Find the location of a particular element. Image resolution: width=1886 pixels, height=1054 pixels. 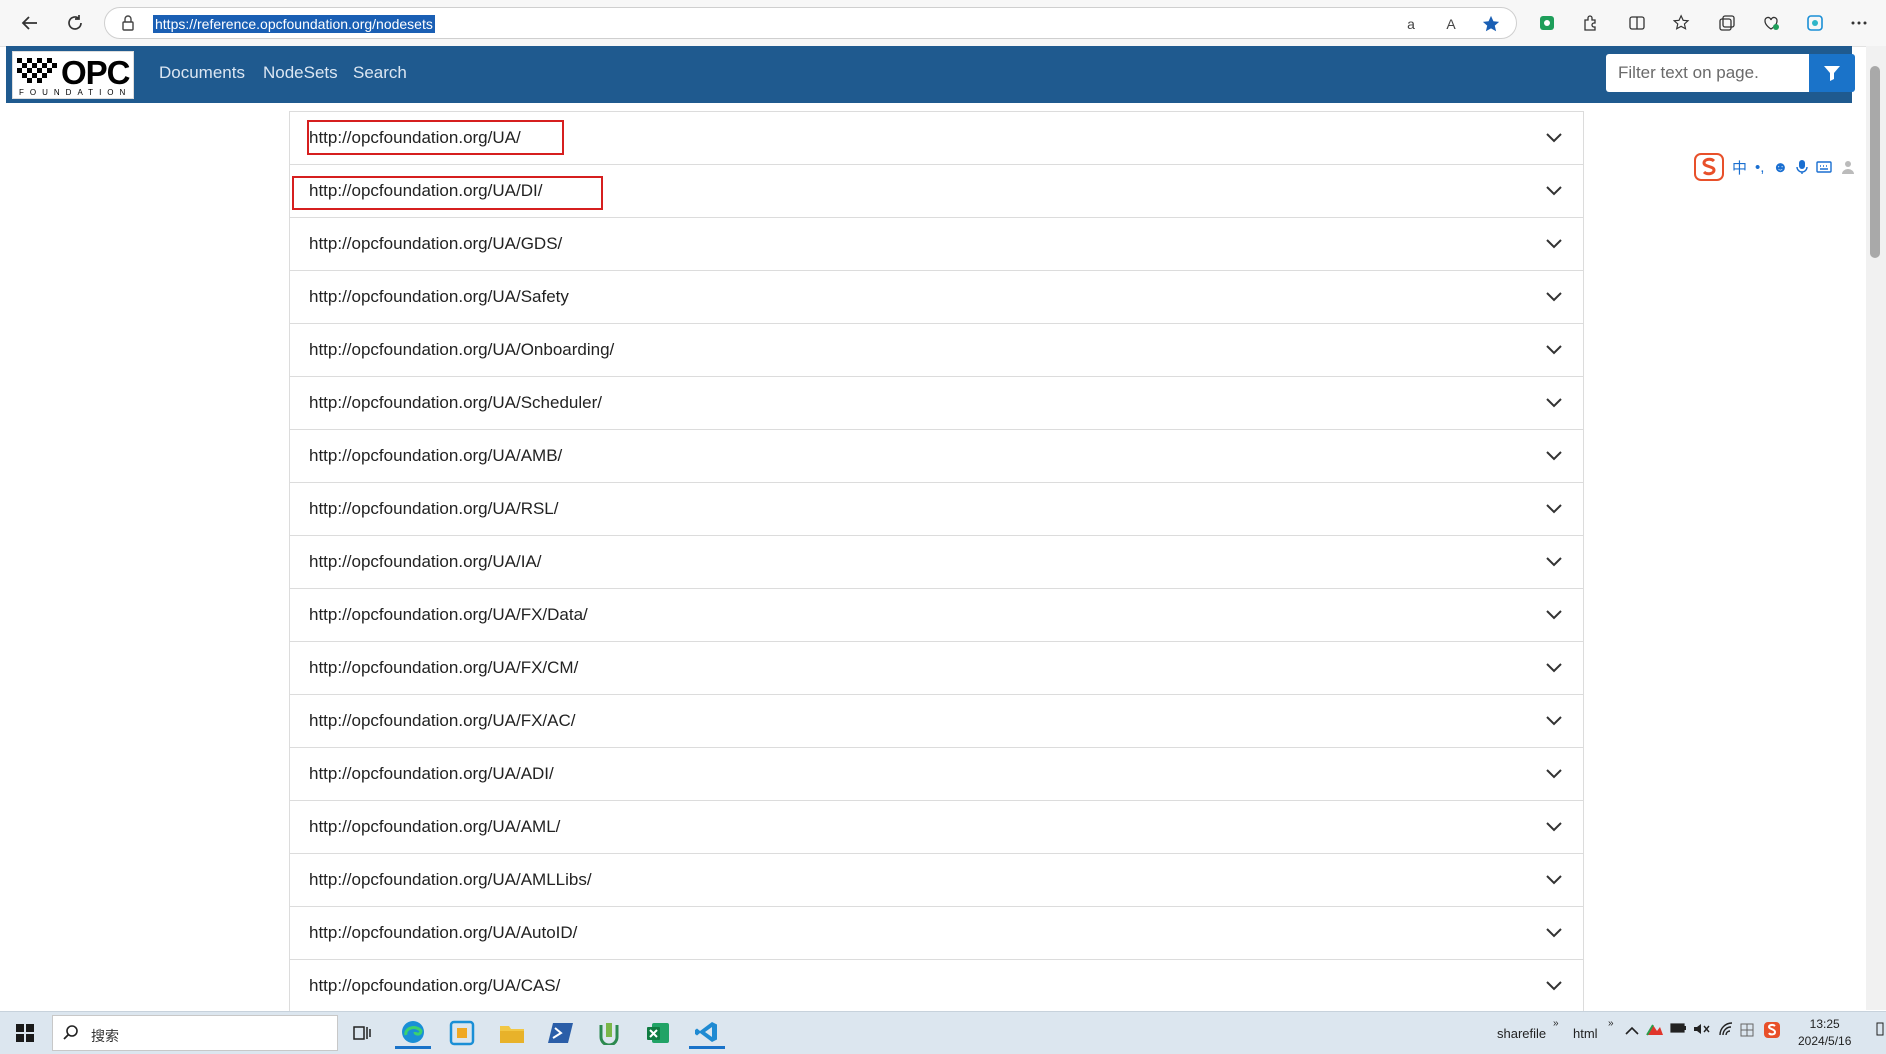

nodeset-row: http://opcfoundation.org/UA/ADI/ is located at coordinates (936, 774).